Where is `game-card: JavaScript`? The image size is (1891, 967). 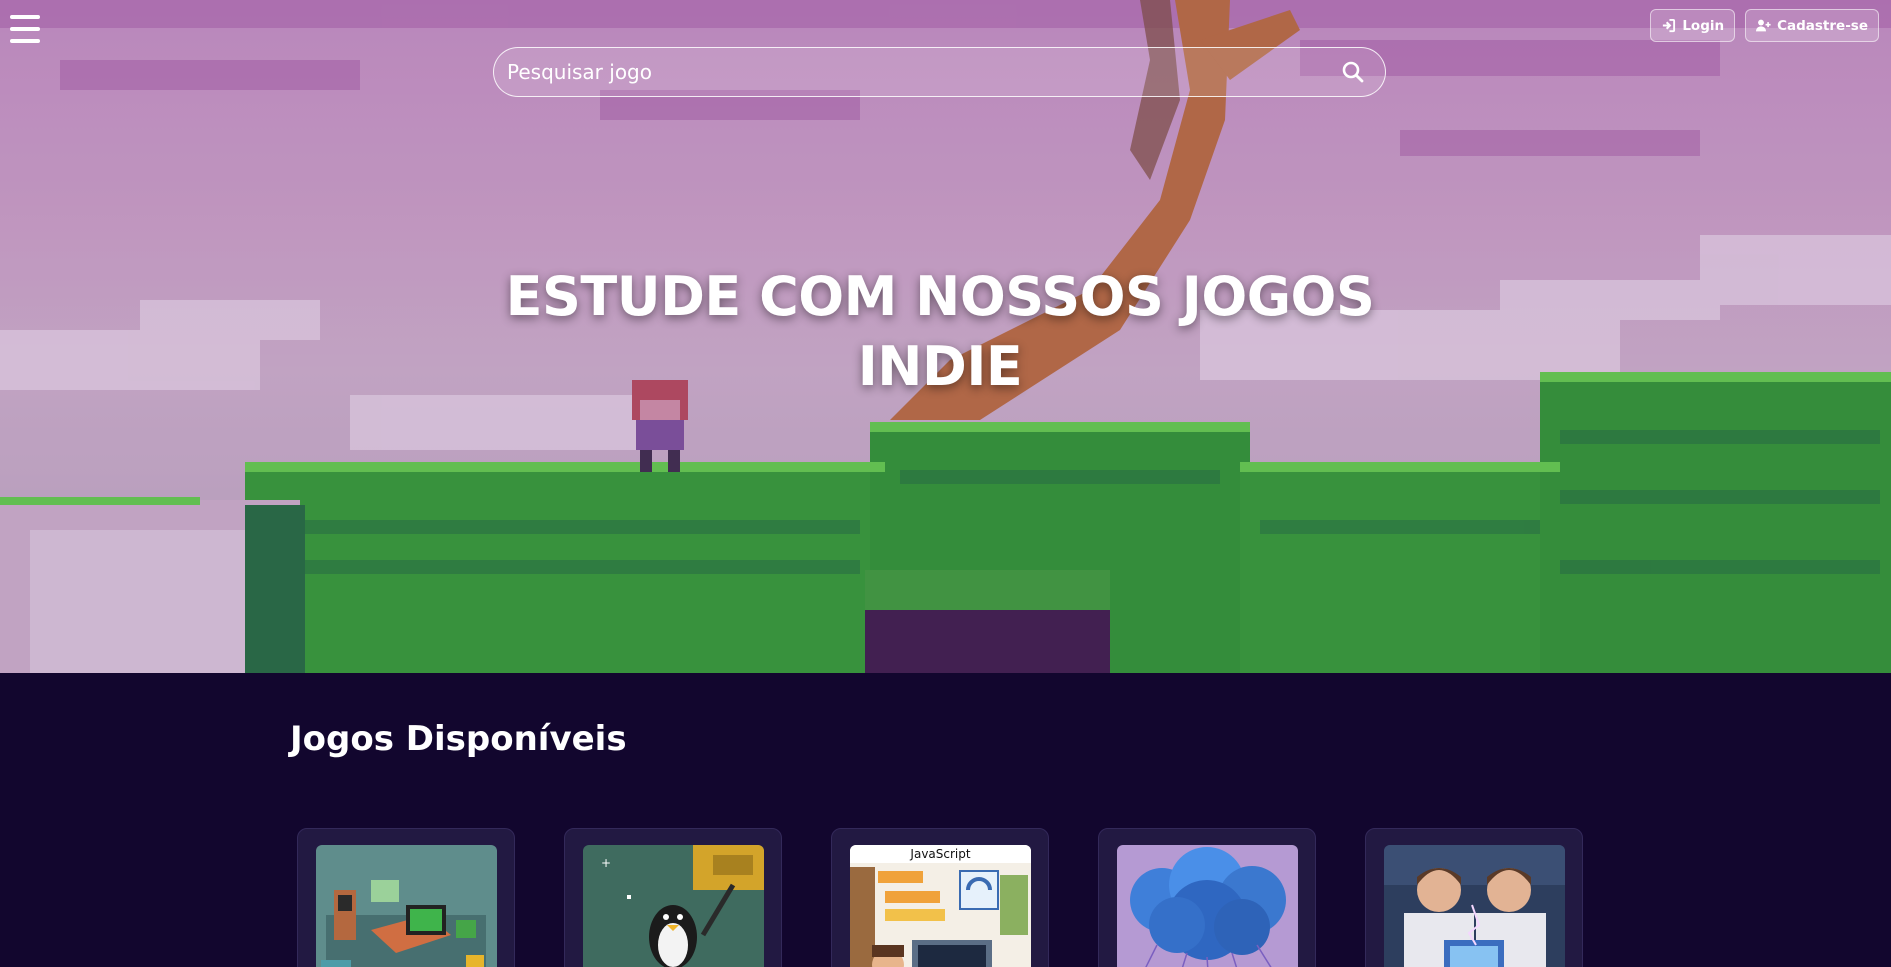
game-card: JavaScript is located at coordinates (940, 897).